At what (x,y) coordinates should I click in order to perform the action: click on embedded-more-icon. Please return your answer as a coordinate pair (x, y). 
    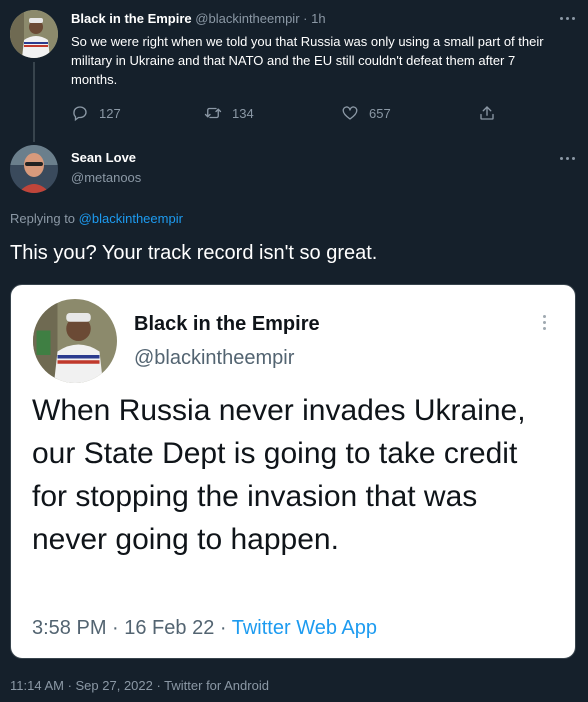
    Looking at the image, I should click on (544, 322).